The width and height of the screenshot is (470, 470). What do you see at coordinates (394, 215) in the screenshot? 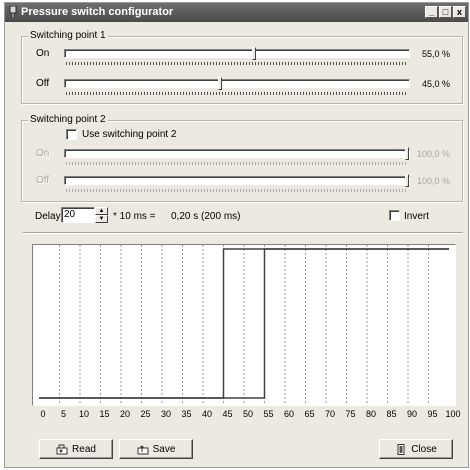
I see `invert-checkbox` at bounding box center [394, 215].